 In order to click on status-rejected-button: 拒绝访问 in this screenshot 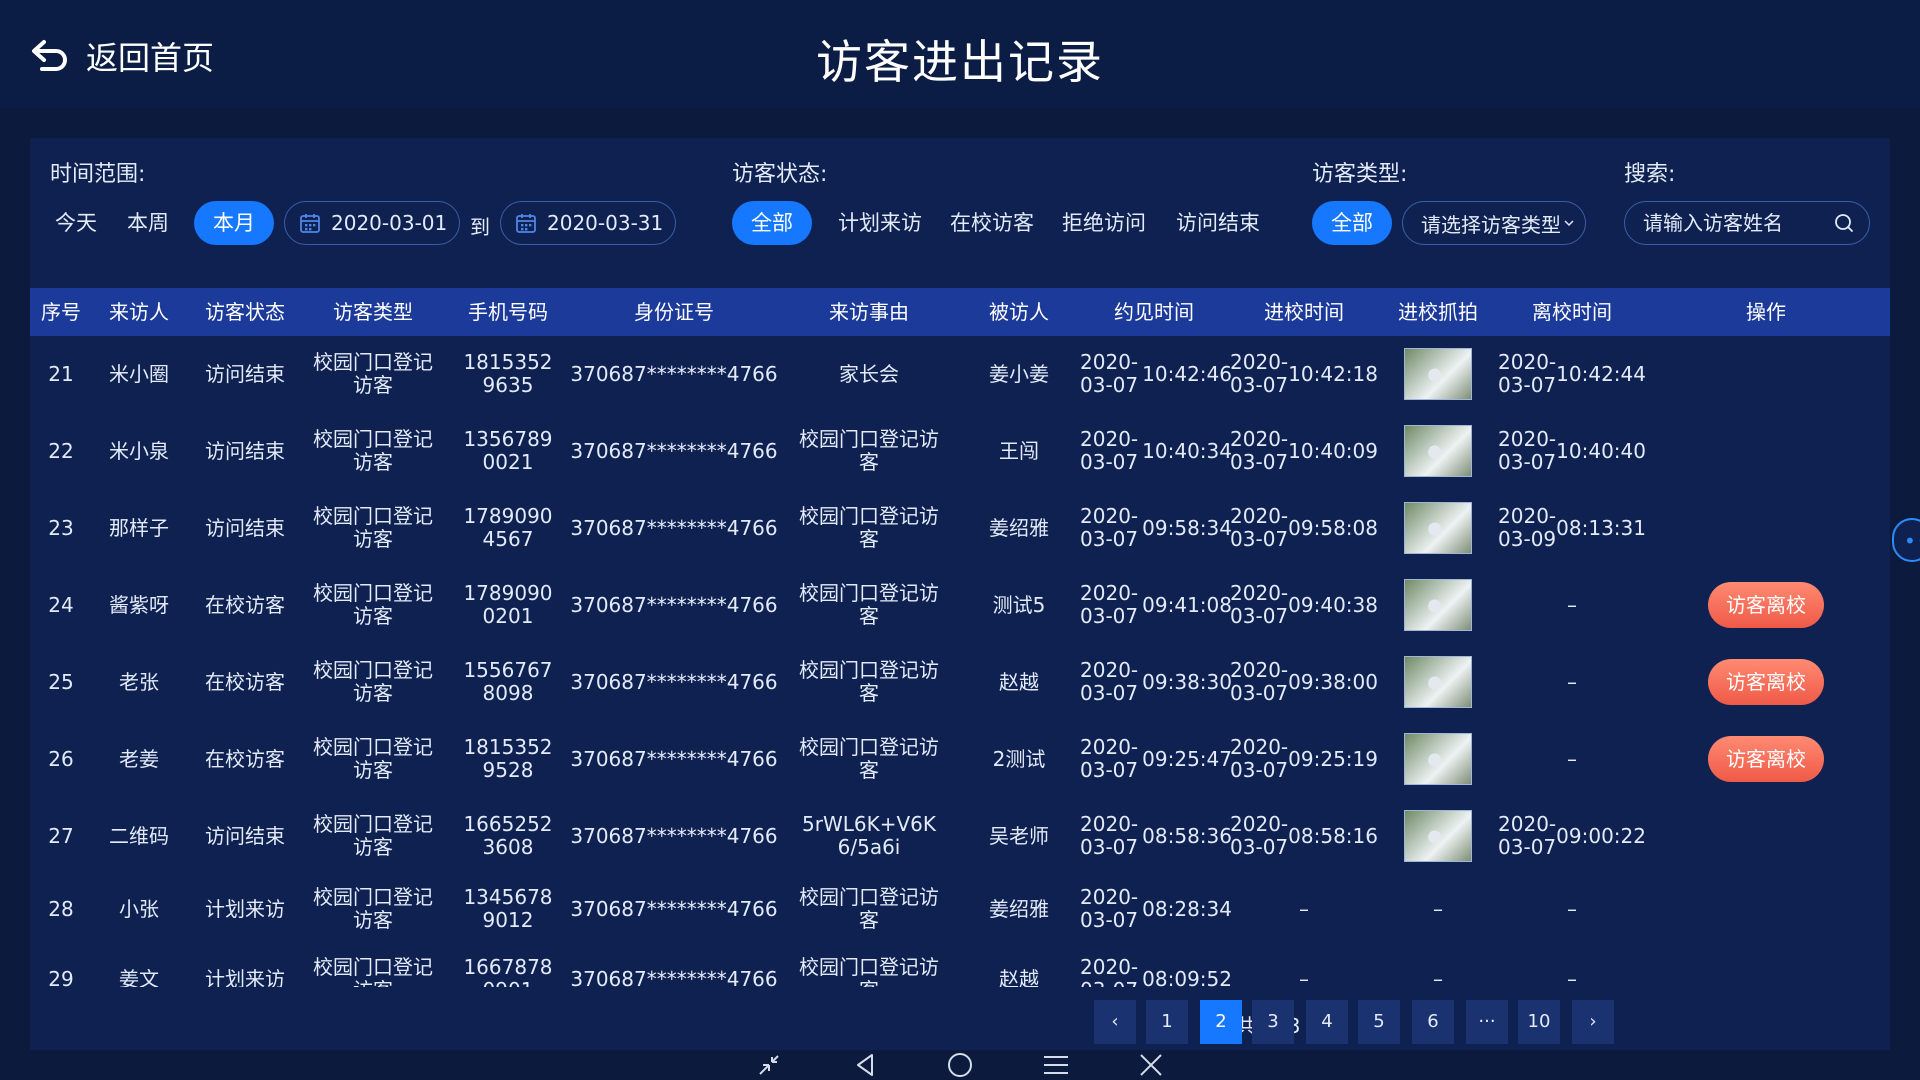, I will do `click(1104, 223)`.